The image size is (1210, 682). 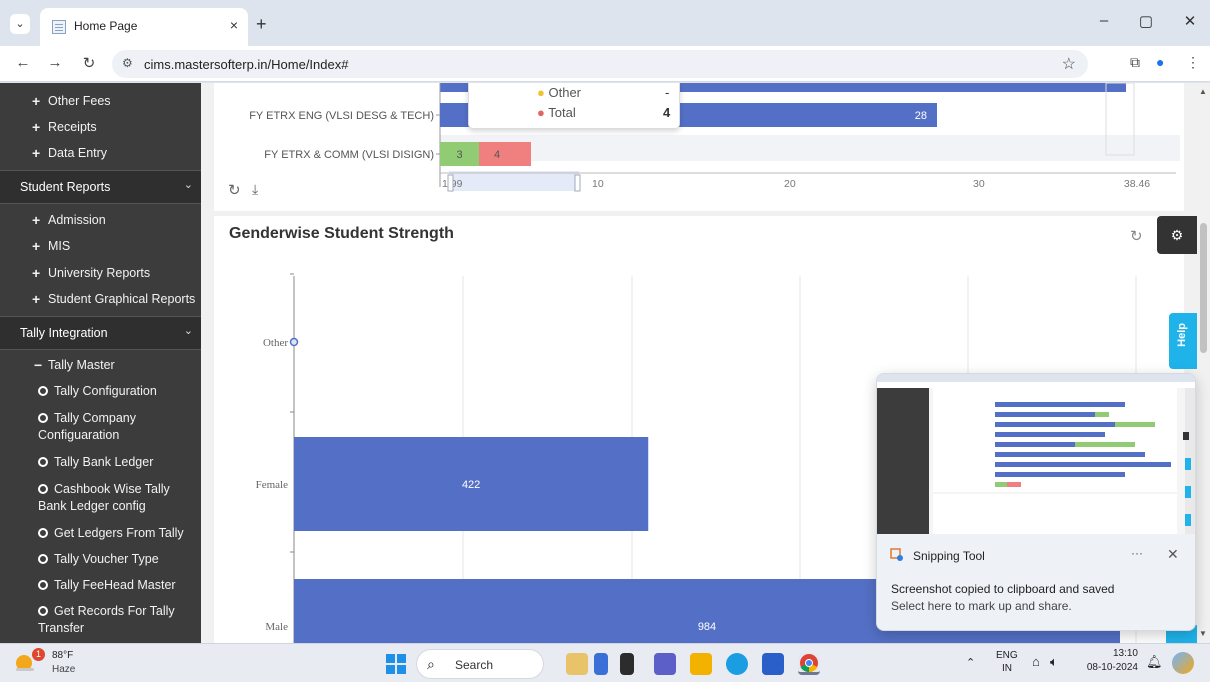 What do you see at coordinates (556, 112) in the screenshot?
I see `tooltip-row-total: ● Total` at bounding box center [556, 112].